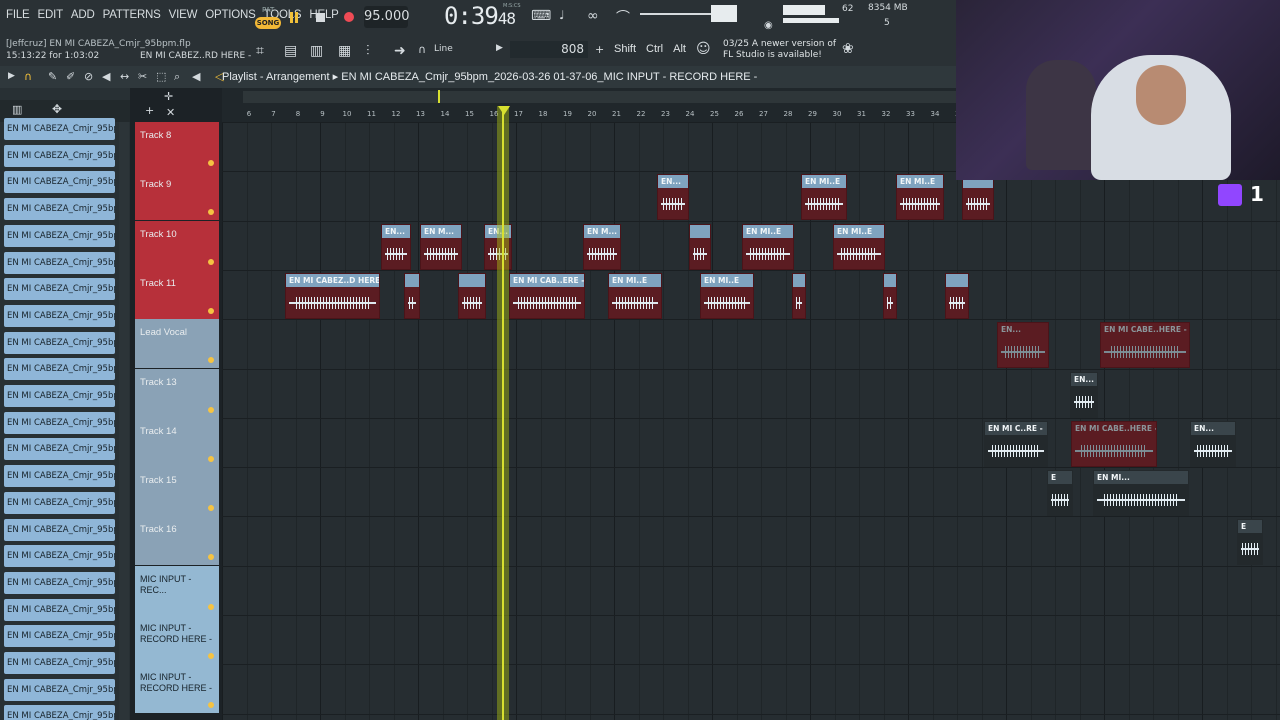  Describe the element at coordinates (443, 49) in the screenshot. I see `snap-select: Line` at that location.